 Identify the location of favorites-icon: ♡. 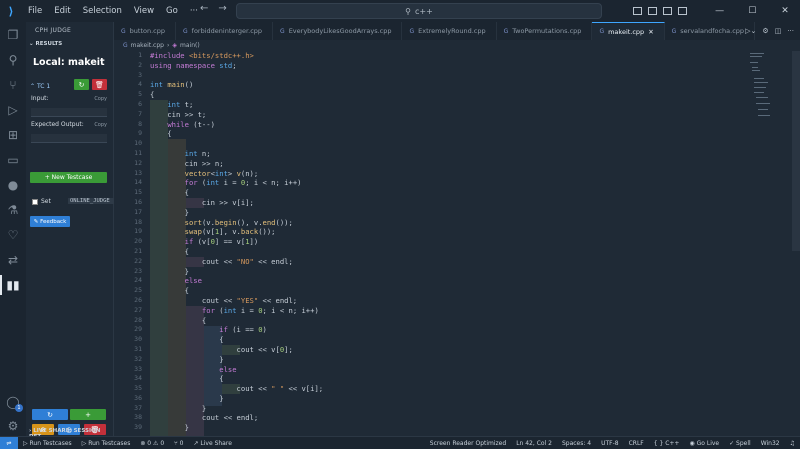
(13, 235).